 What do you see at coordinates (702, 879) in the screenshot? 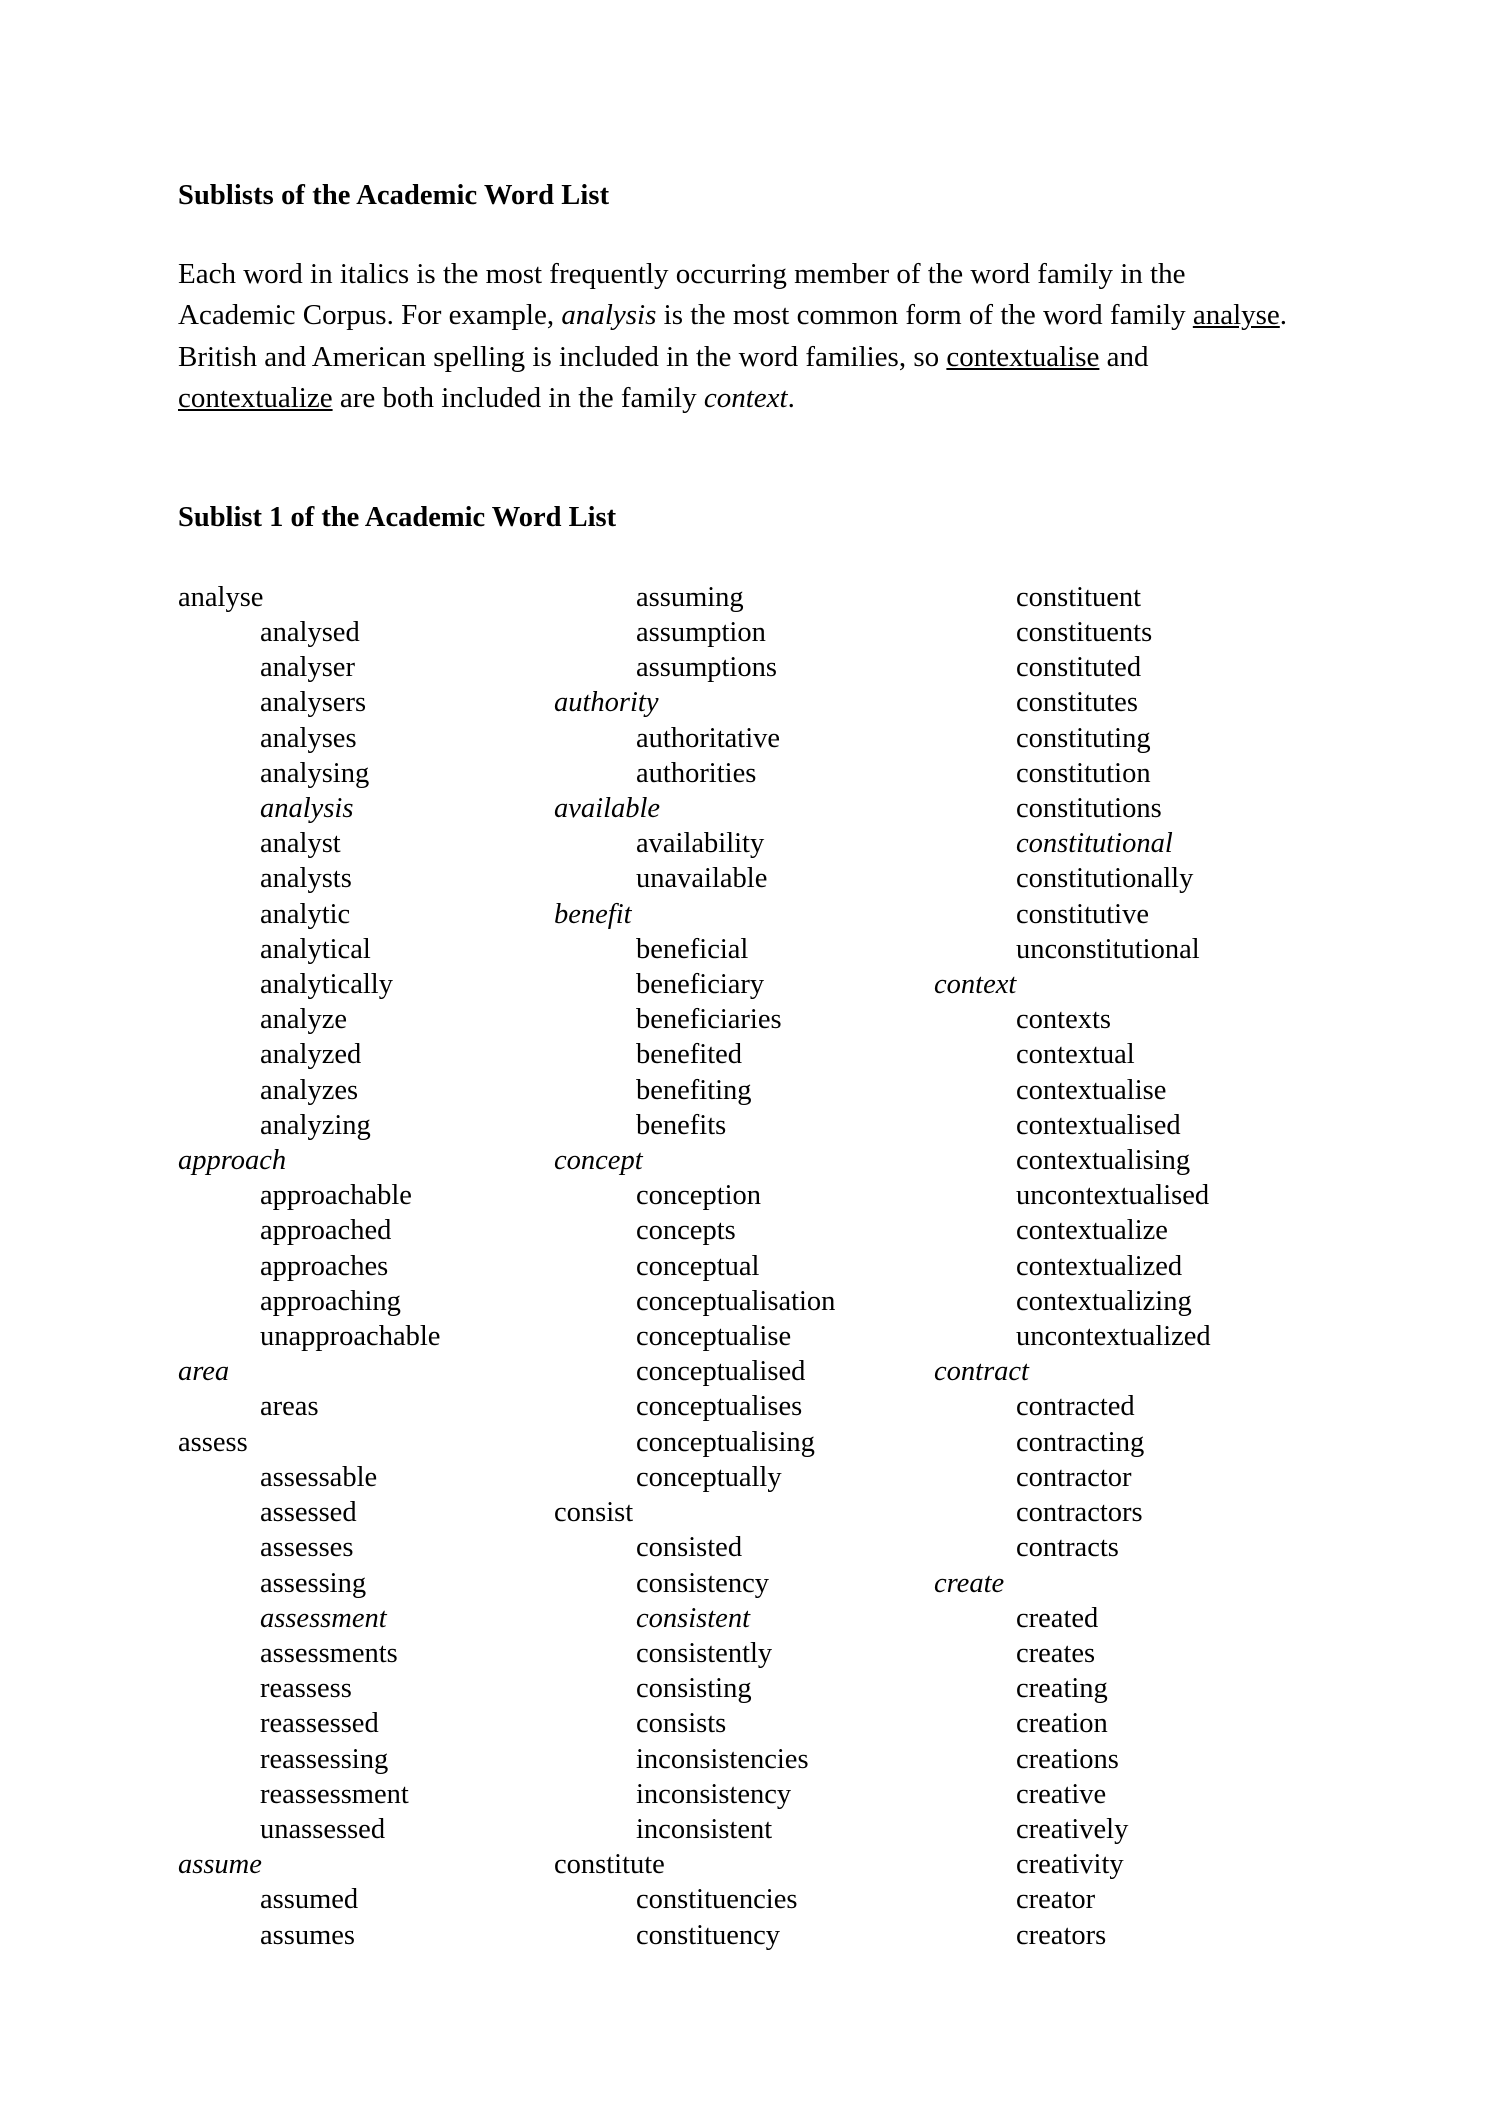
I see `word-family-member: unavailable` at bounding box center [702, 879].